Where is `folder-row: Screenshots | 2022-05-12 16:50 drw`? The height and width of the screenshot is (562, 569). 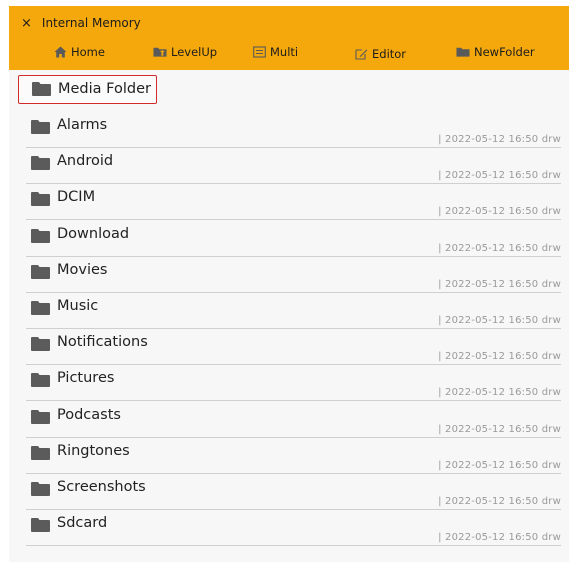 folder-row: Screenshots | 2022-05-12 16:50 drw is located at coordinates (285, 492).